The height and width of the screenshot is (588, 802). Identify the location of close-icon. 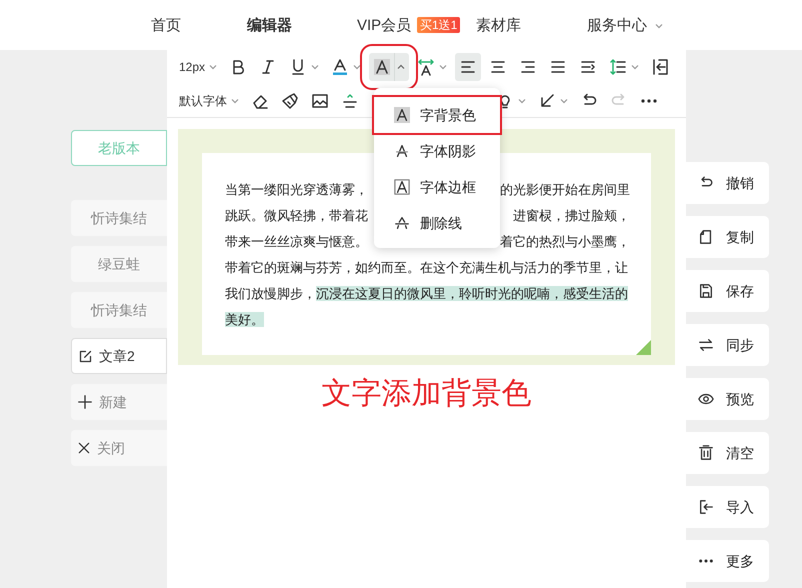
(84, 448).